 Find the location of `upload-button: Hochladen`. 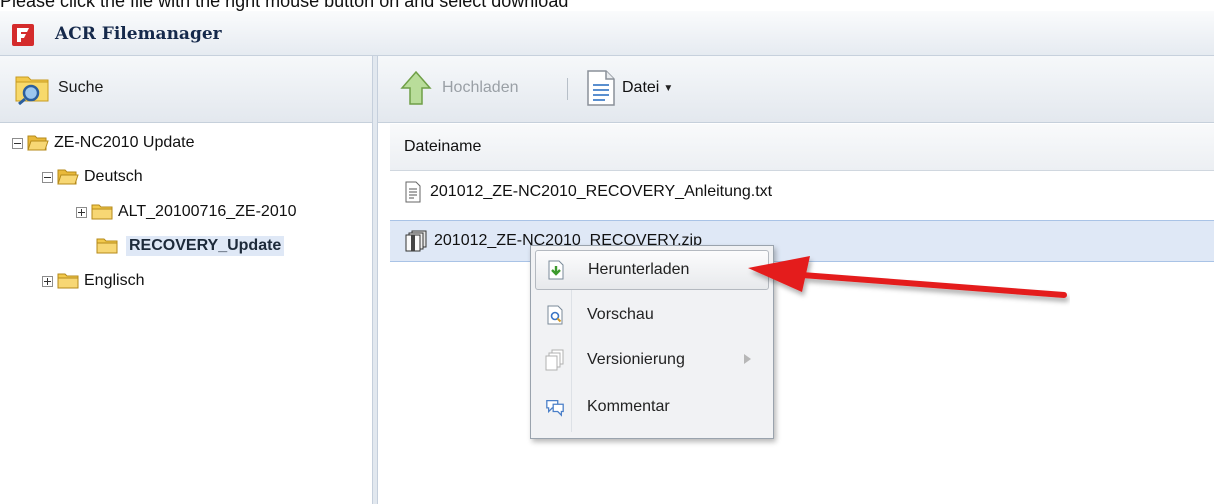

upload-button: Hochladen is located at coordinates (459, 88).